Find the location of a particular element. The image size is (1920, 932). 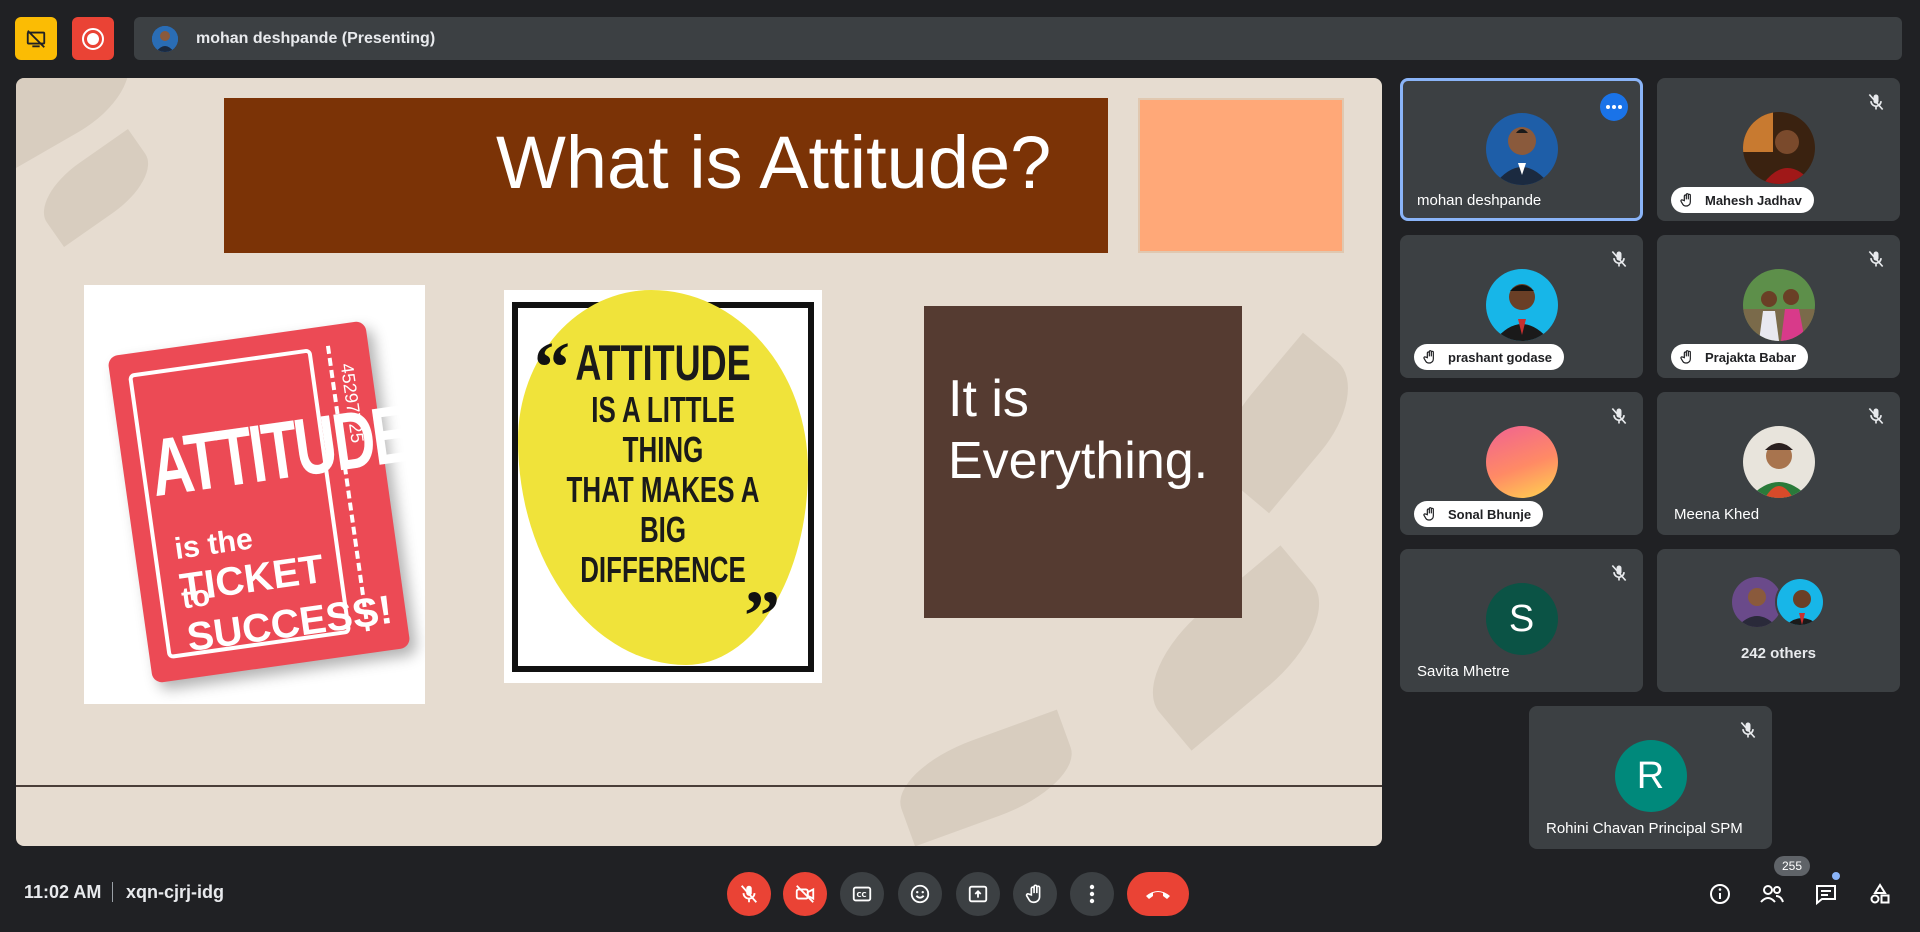

participant-name: Savita Mhetre is located at coordinates (1463, 671).